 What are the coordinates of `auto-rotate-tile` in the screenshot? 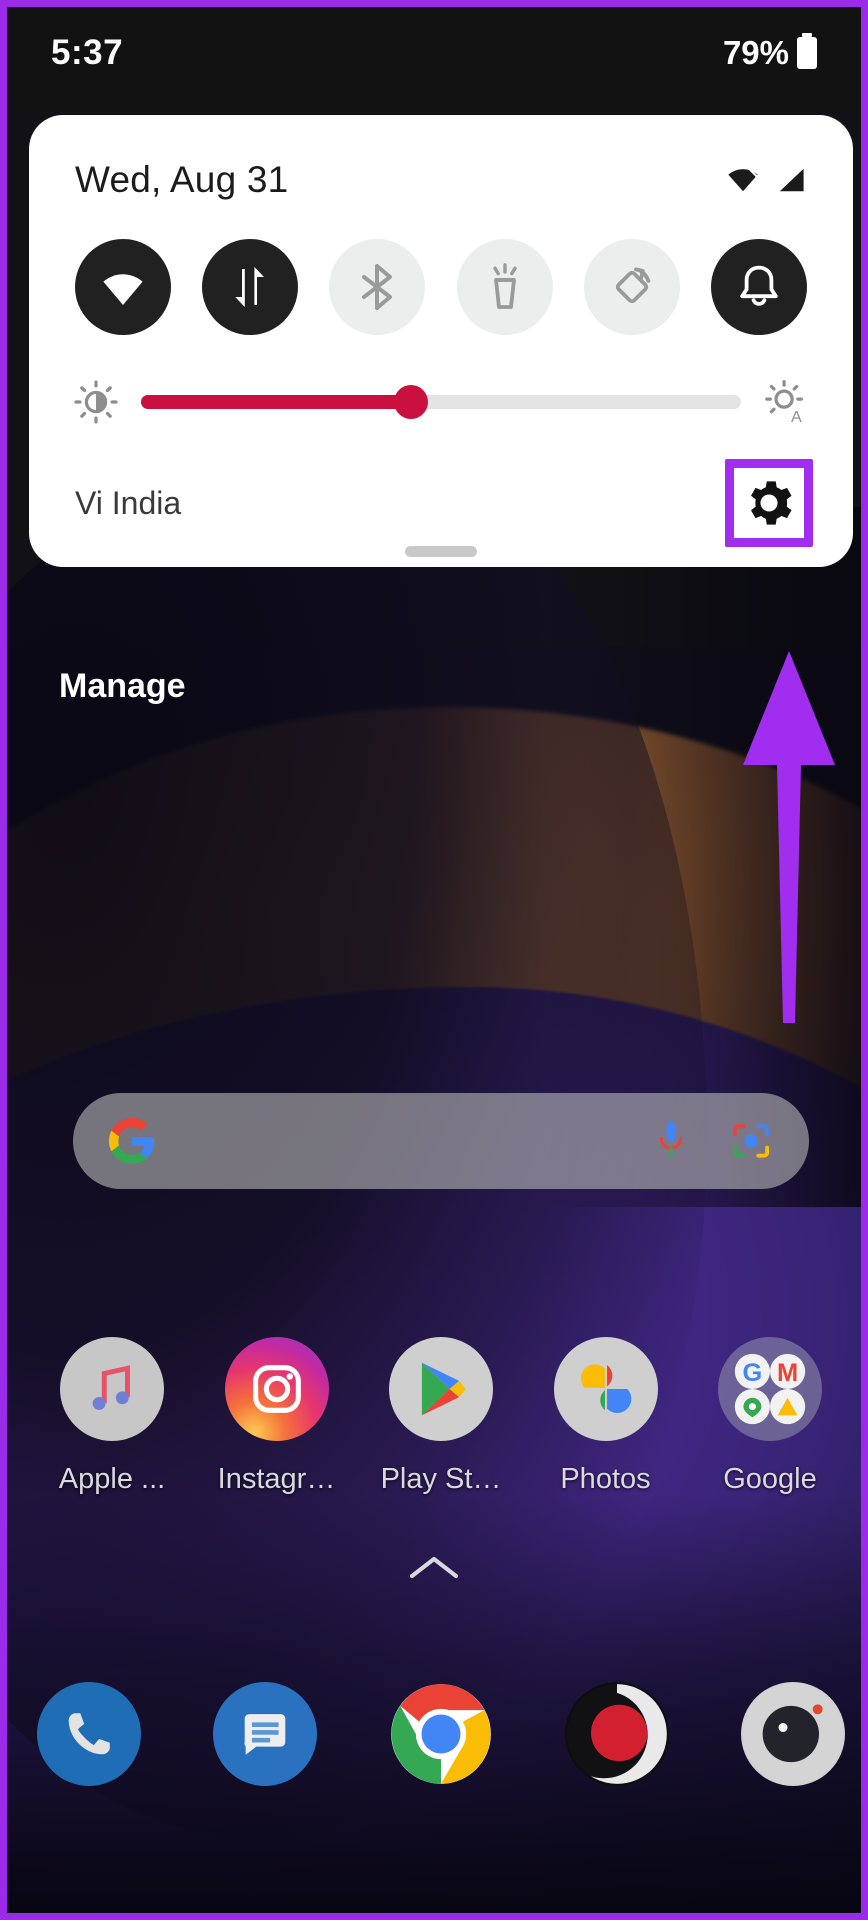 It's located at (631, 287).